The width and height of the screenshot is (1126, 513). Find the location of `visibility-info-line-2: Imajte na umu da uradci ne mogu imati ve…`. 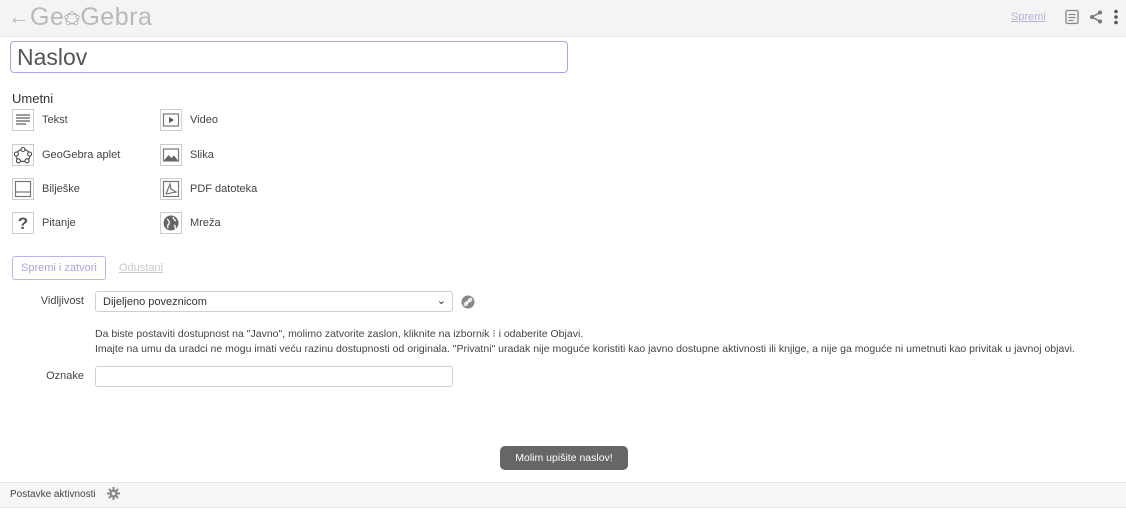

visibility-info-line-2: Imajte na umu da uradci ne mogu imati ve… is located at coordinates (585, 349).